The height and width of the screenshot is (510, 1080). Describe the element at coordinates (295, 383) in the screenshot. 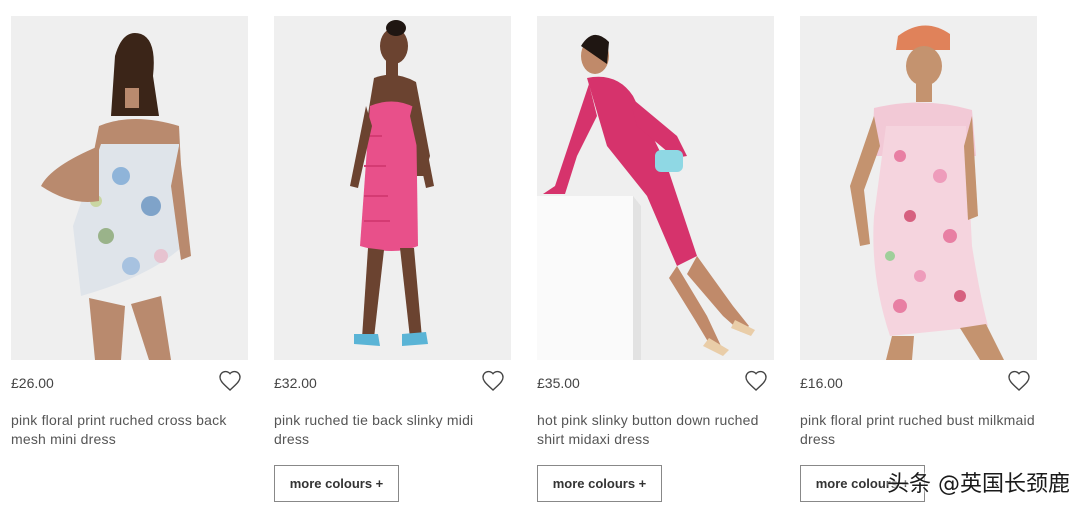

I see `product-price: £32.00` at that location.